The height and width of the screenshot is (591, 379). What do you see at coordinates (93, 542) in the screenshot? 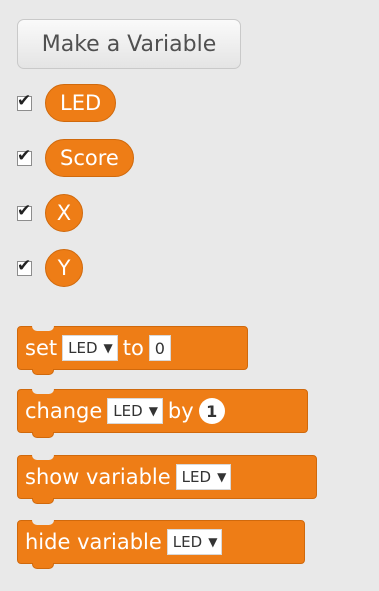
I see `block-label: hide variable` at bounding box center [93, 542].